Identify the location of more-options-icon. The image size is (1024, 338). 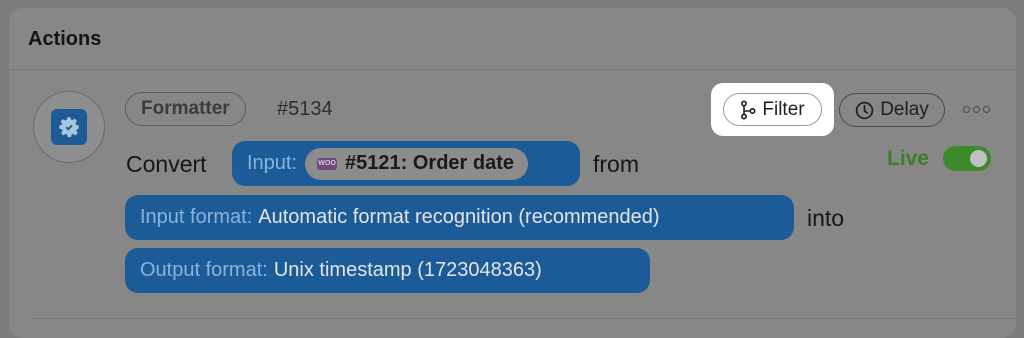
(977, 109).